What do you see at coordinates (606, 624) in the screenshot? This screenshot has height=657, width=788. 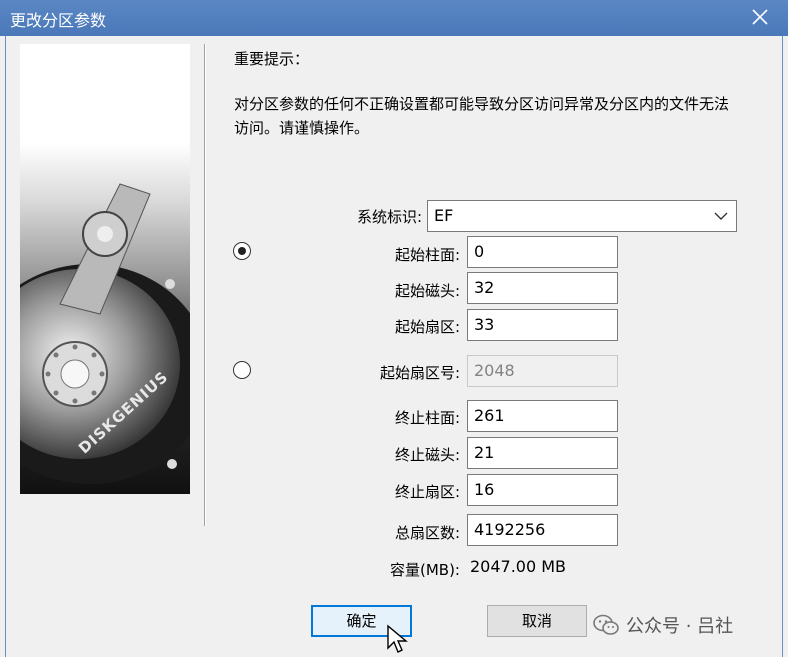 I see `wechat-icon` at bounding box center [606, 624].